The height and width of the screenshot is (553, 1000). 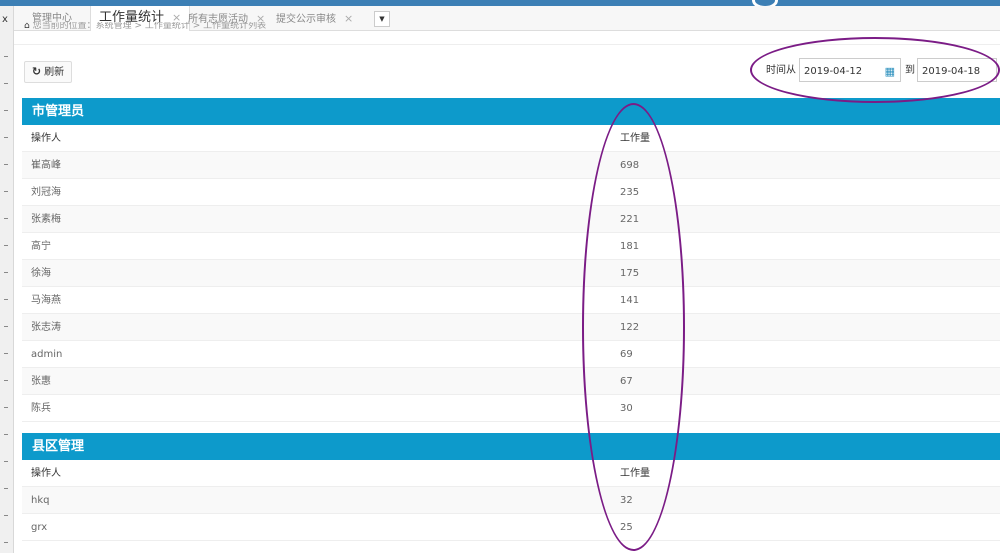 What do you see at coordinates (41, 246) in the screenshot?
I see `operator-name: 高宁` at bounding box center [41, 246].